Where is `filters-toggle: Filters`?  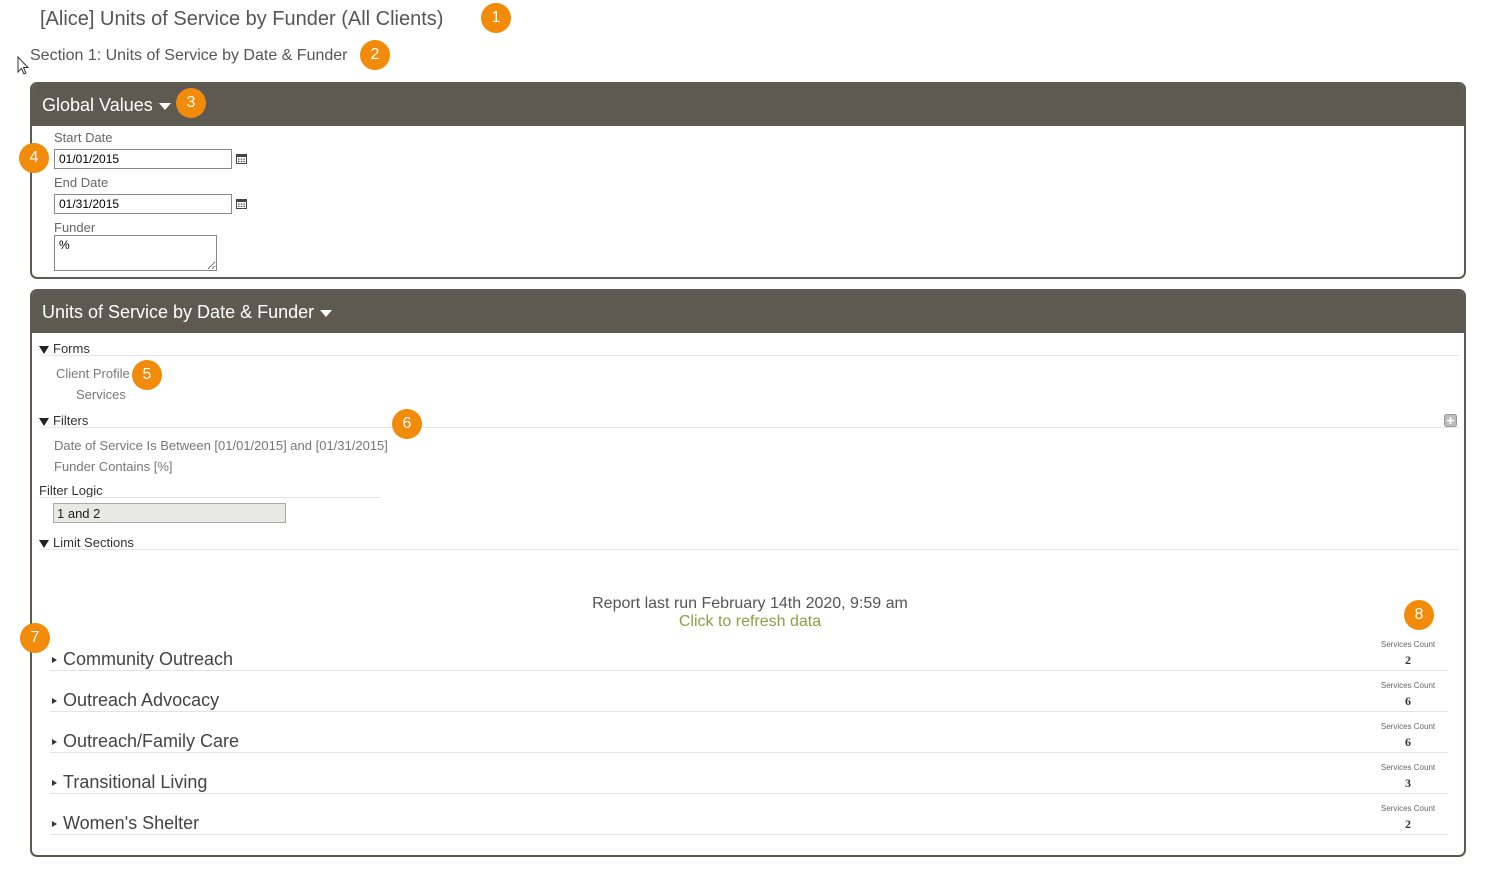 filters-toggle: Filters is located at coordinates (63, 420).